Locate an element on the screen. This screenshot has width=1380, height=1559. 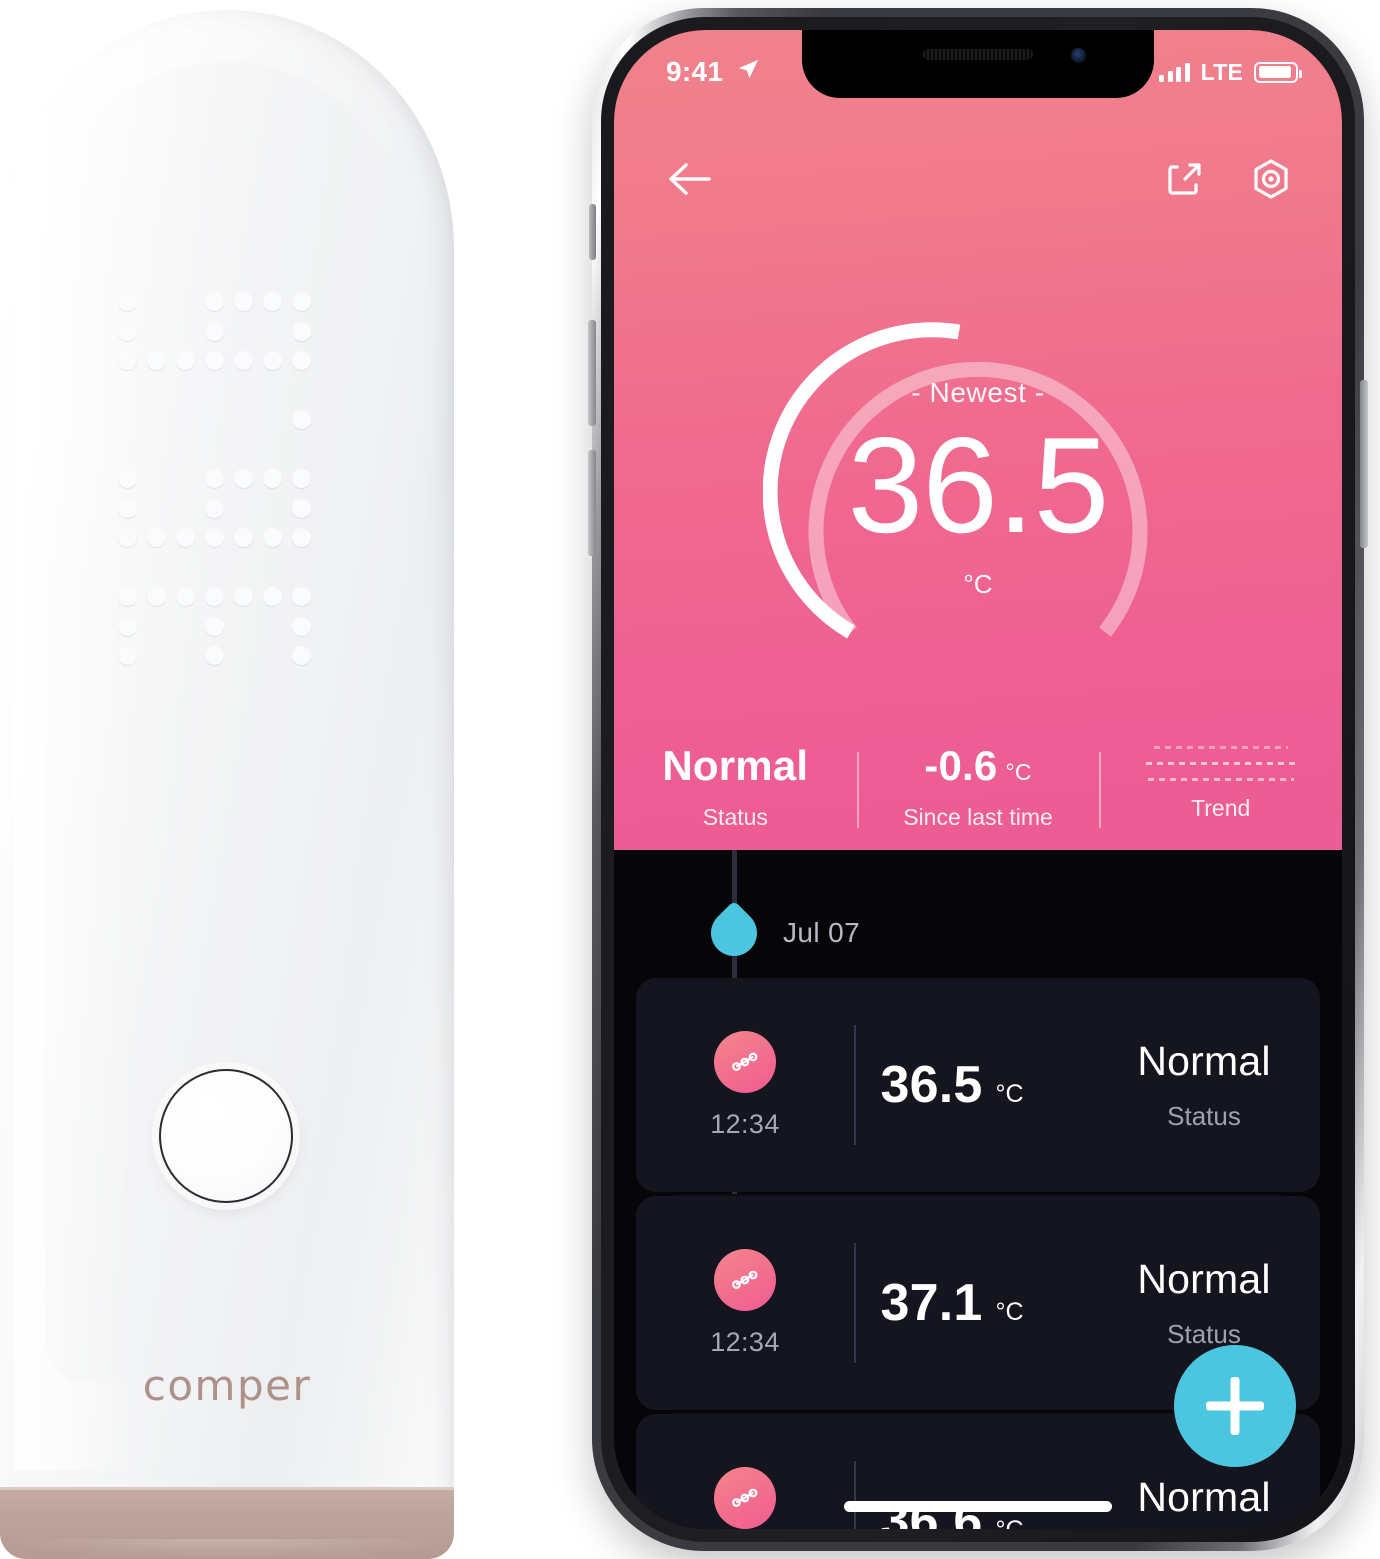
device-dot-matrix-display is located at coordinates (223, 487).